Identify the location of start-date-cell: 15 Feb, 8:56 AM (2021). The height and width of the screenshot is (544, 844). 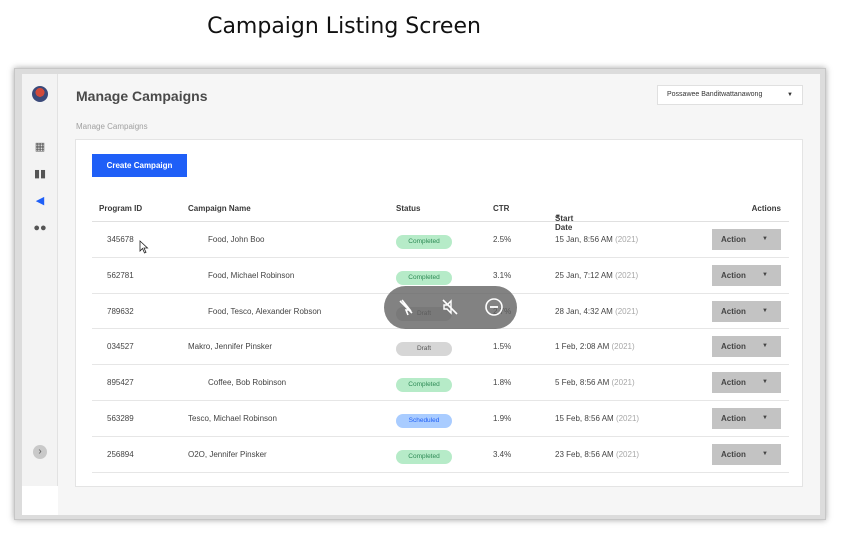
(597, 418).